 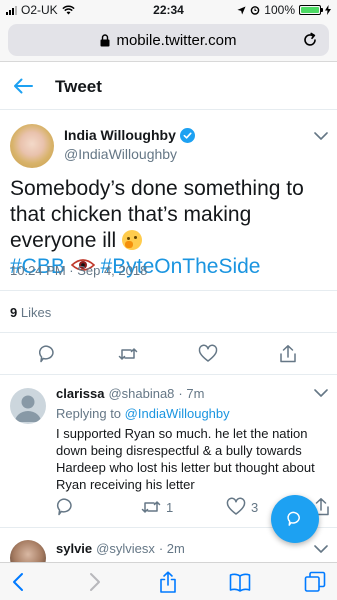 I want to click on safari-share-icon, so click(x=168, y=582).